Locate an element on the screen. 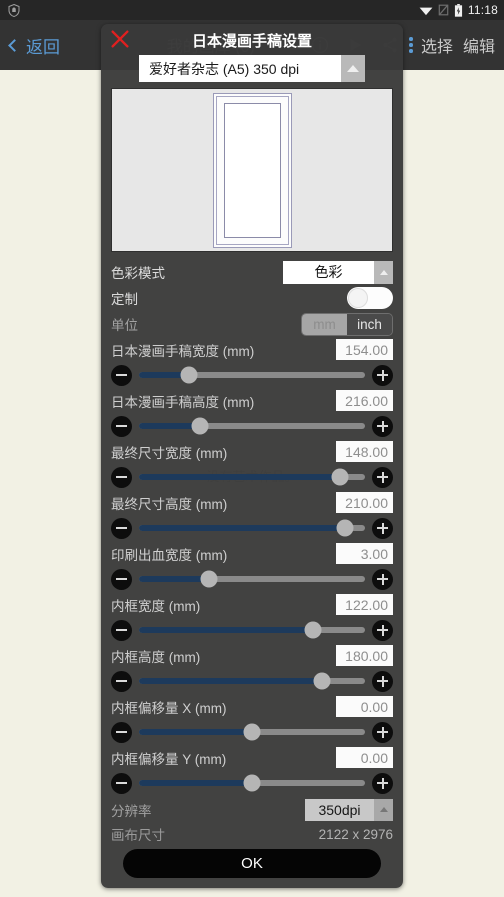 The width and height of the screenshot is (504, 897). slider-value-field: 122.00 is located at coordinates (364, 604).